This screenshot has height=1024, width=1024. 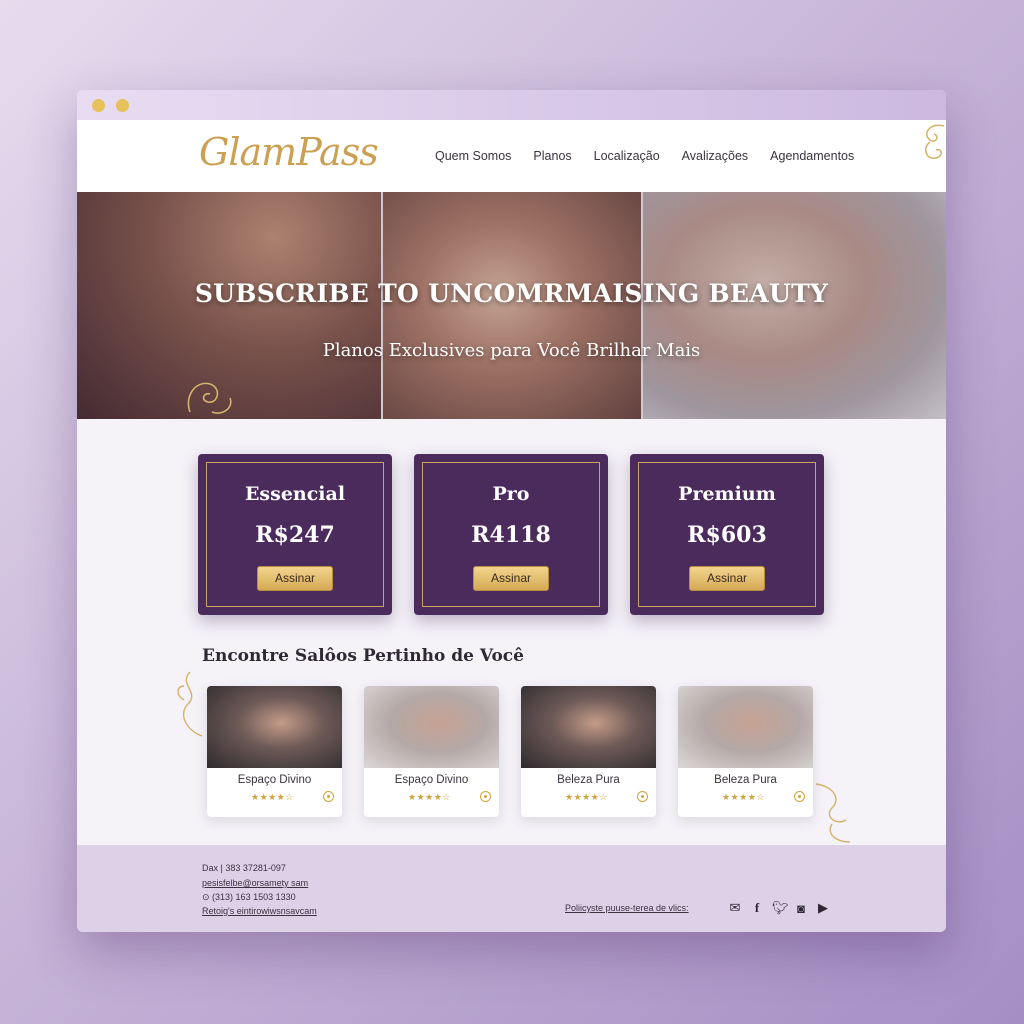 I want to click on plan-card-premium: Premium R$603 Assinar, so click(x=727, y=534).